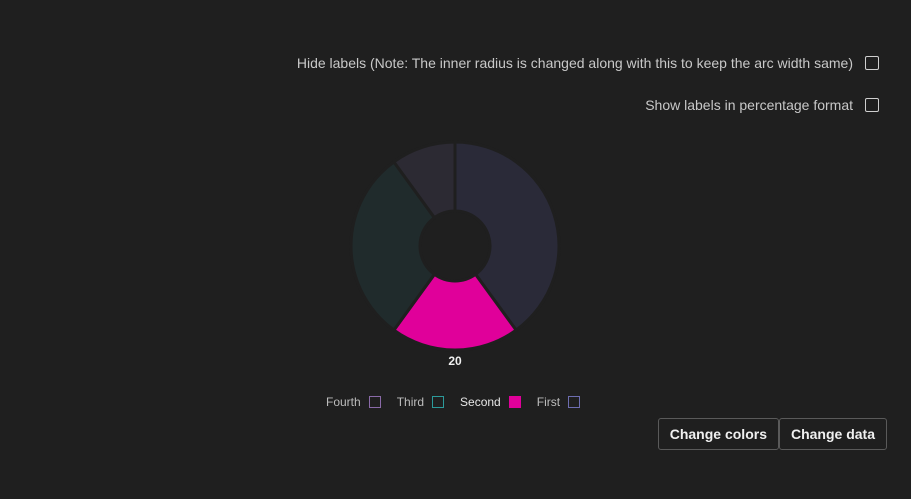 Image resolution: width=911 pixels, height=499 pixels. Describe the element at coordinates (480, 402) in the screenshot. I see `legend-label-second: Second` at that location.